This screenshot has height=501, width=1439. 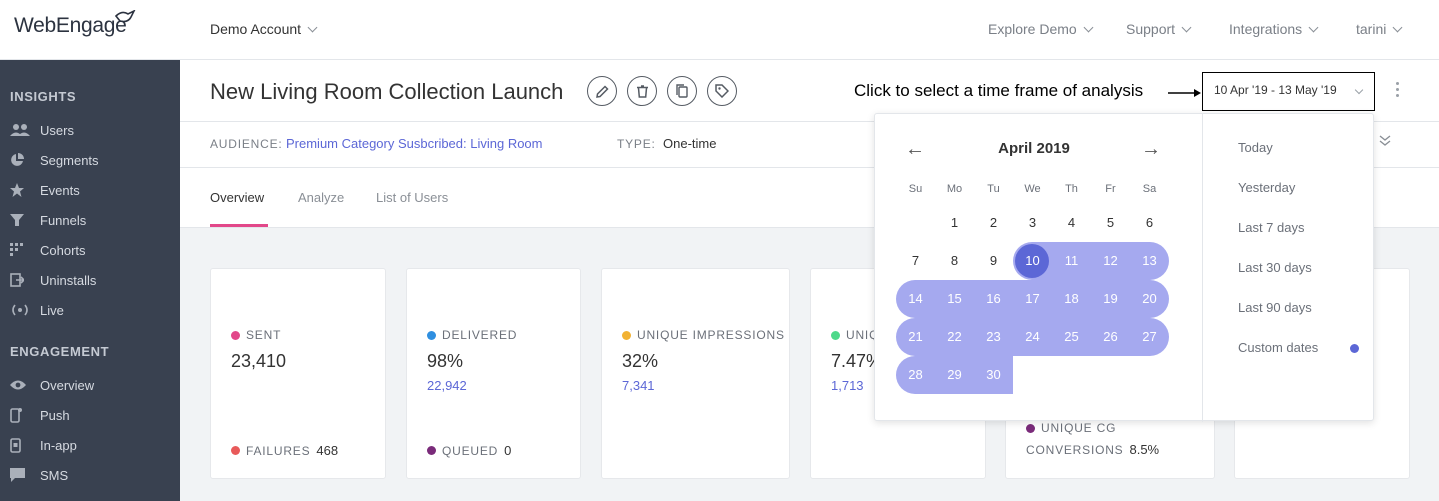 I want to click on metric-footer: UNIQUE CG, so click(x=1071, y=428).